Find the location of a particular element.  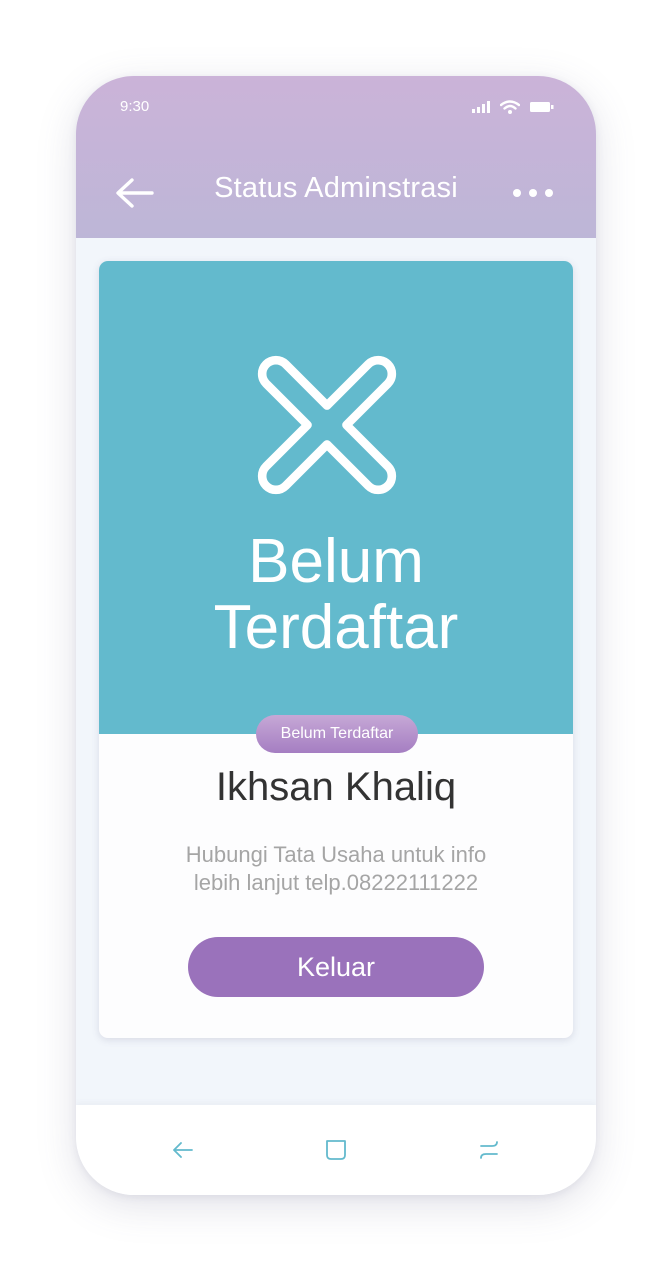

arrow-left-icon is located at coordinates (135, 193).